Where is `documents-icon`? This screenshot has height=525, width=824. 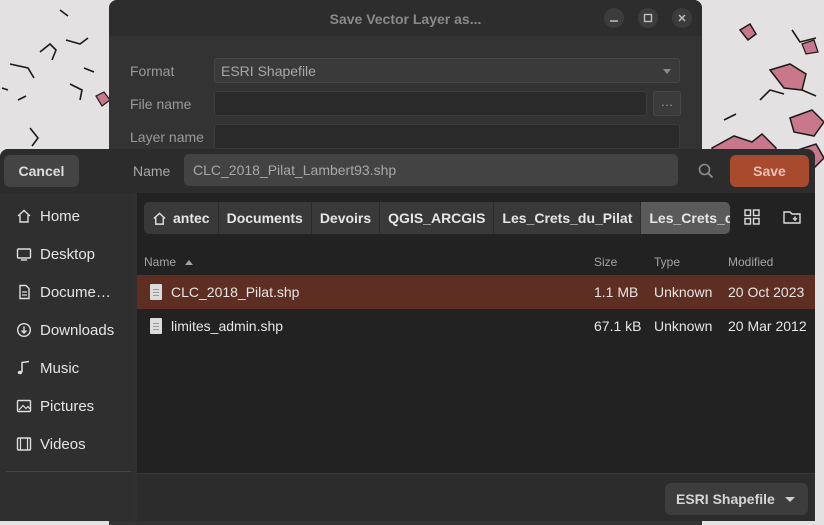 documents-icon is located at coordinates (24, 292).